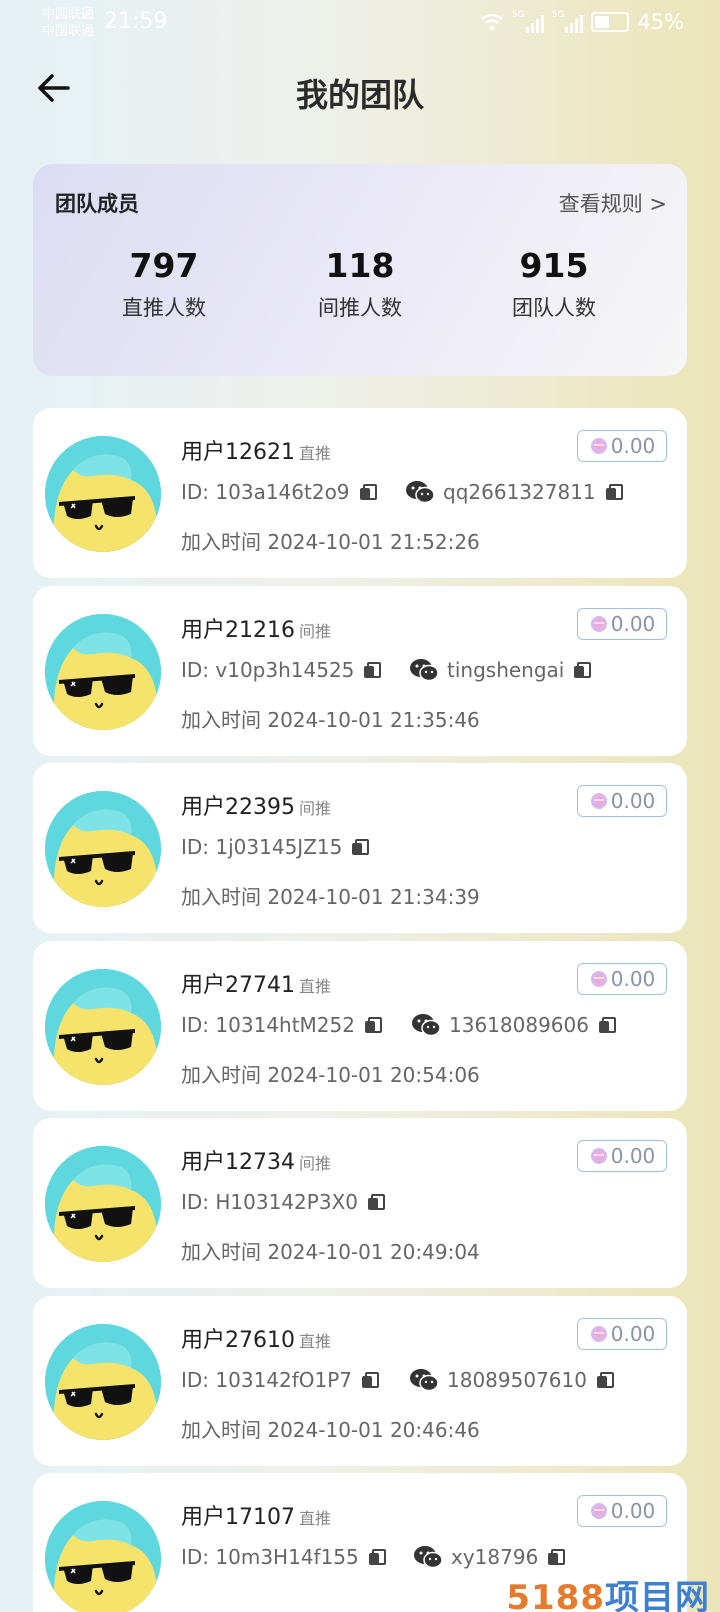  I want to click on member-name-row: 用户27610 直推, so click(256, 1338).